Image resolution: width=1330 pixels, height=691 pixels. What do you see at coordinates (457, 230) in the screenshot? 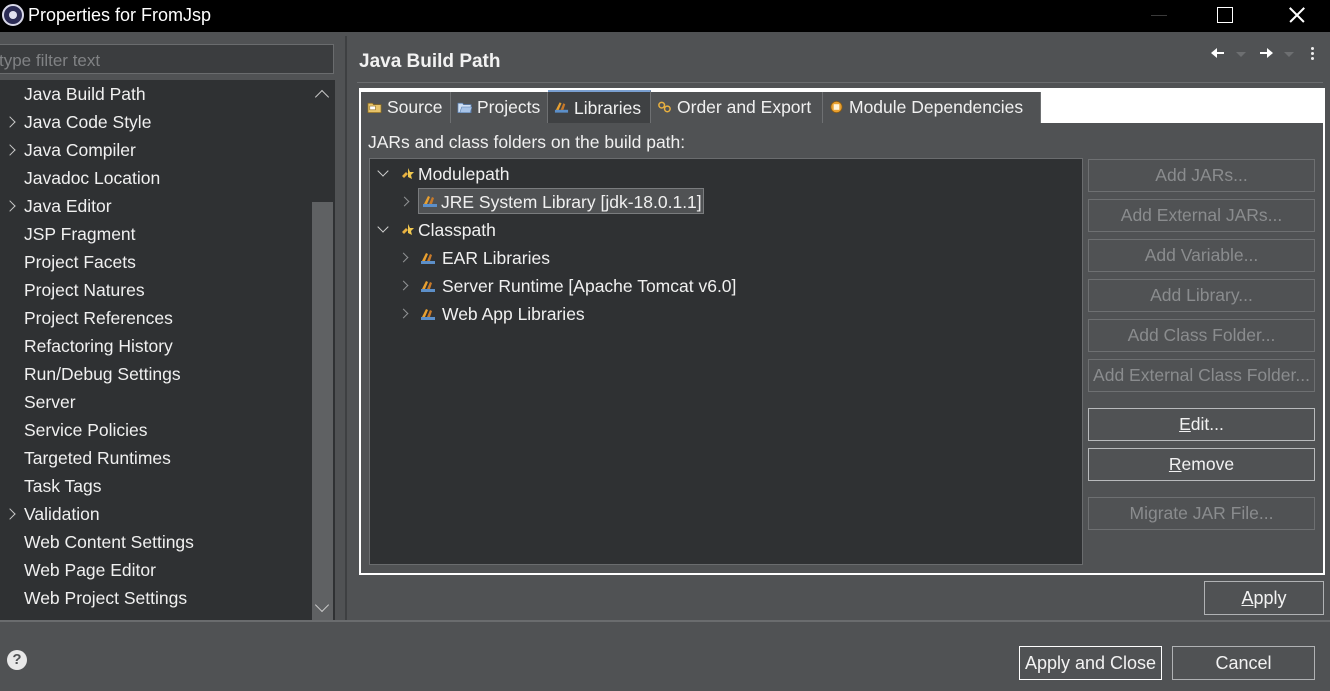
I see `tree-node-label: Classpath` at bounding box center [457, 230].